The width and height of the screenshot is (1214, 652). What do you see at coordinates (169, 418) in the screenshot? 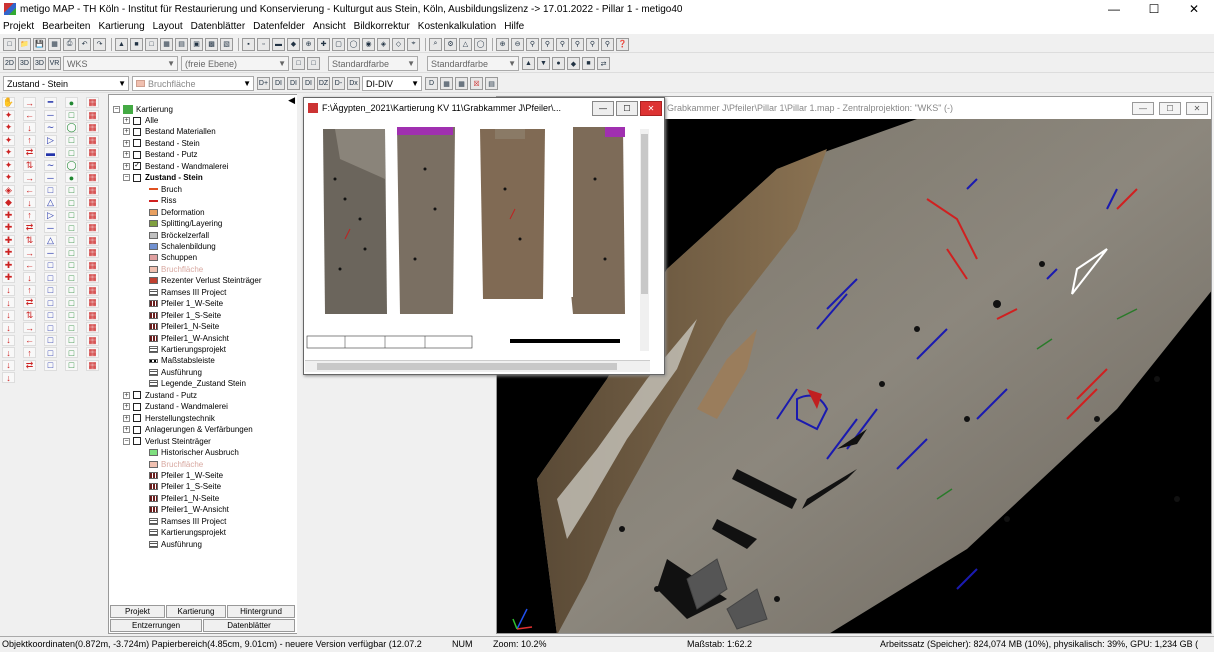
I see `tree-item: + Herstellungstechnik` at bounding box center [169, 418].